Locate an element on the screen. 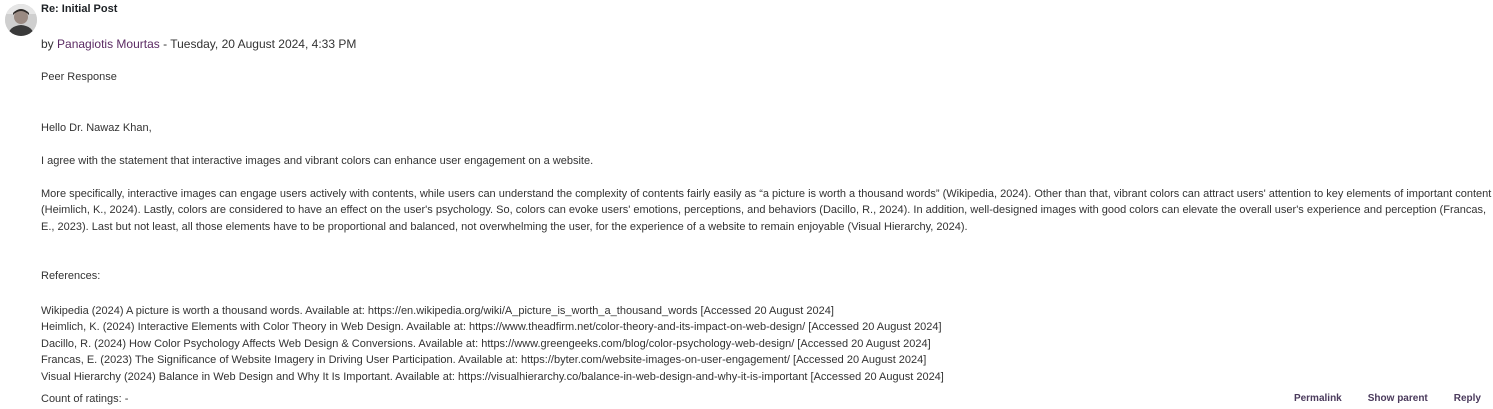  byline-prefix: by is located at coordinates (47, 44).